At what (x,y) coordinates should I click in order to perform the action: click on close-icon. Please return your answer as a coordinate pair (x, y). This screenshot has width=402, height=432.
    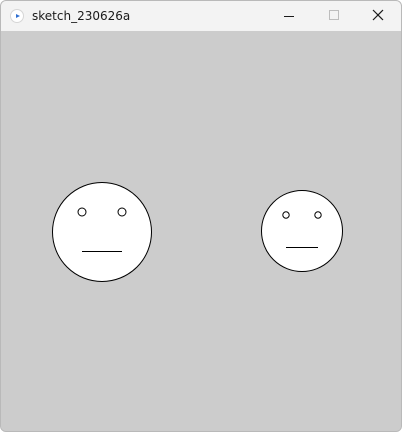
    Looking at the image, I should click on (378, 15).